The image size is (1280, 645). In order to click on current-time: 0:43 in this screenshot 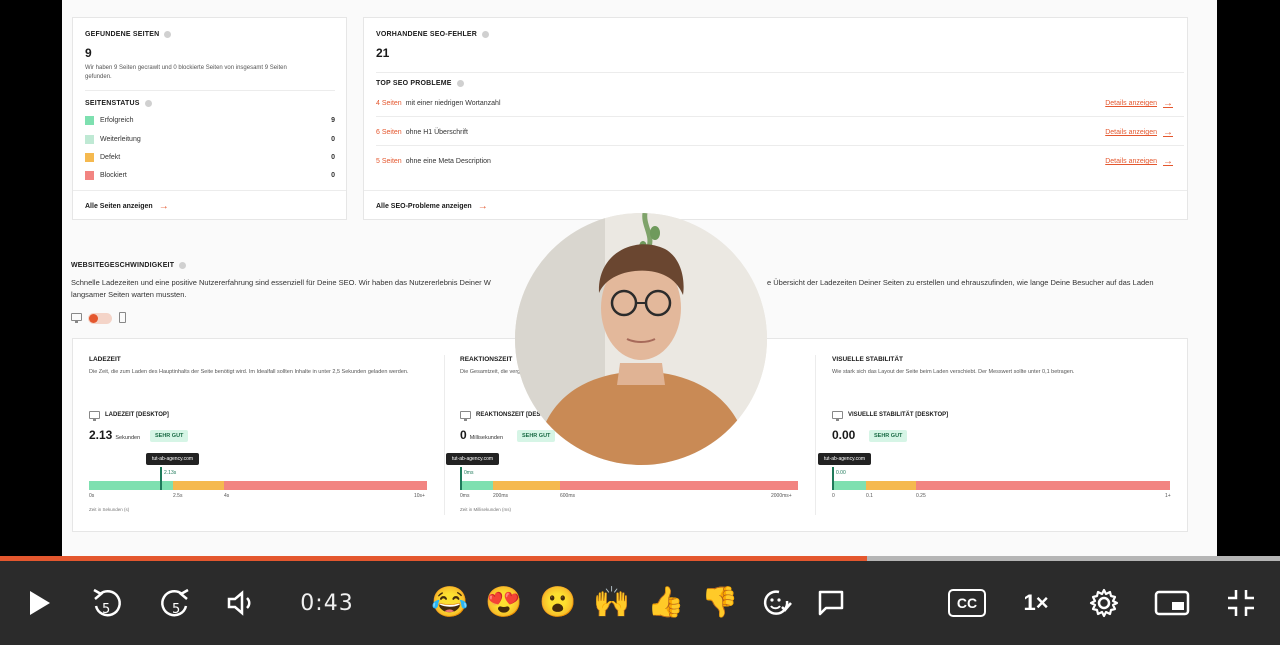, I will do `click(327, 603)`.